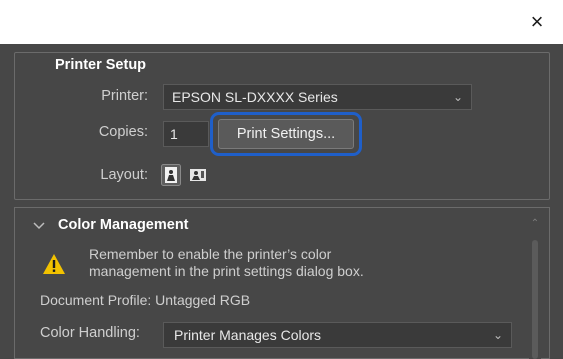 This screenshot has width=563, height=359. Describe the element at coordinates (171, 175) in the screenshot. I see `portrait-layout-icon` at that location.